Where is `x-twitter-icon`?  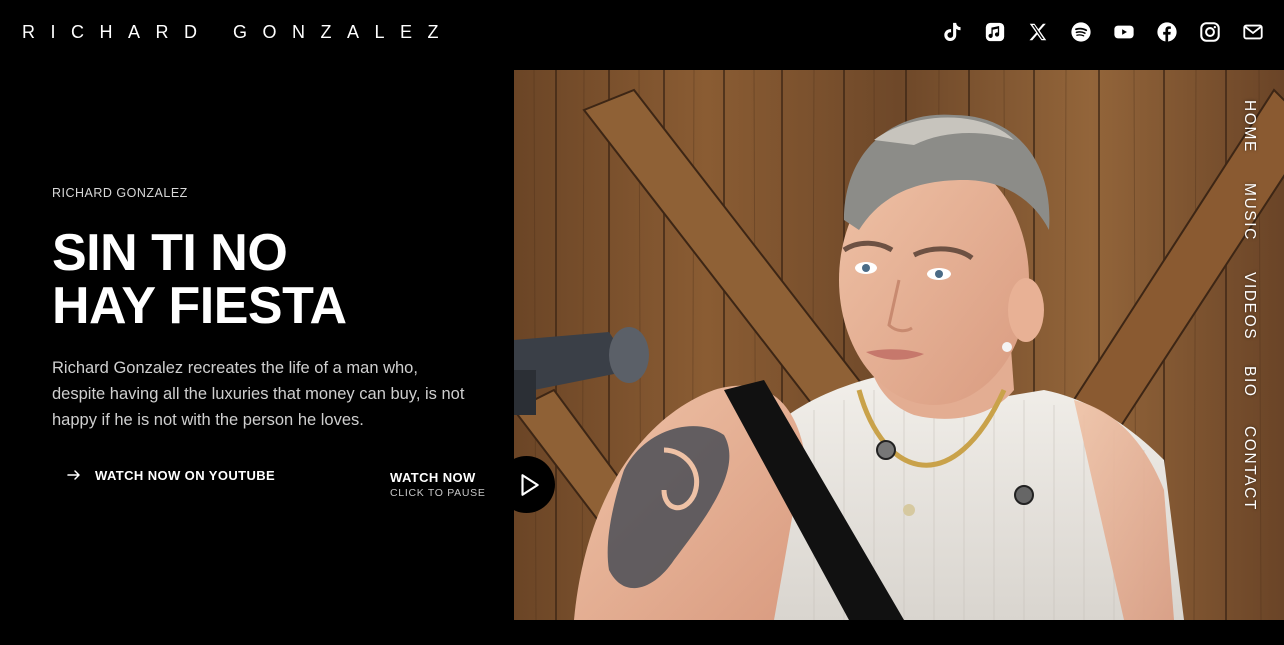
x-twitter-icon is located at coordinates (1037, 31).